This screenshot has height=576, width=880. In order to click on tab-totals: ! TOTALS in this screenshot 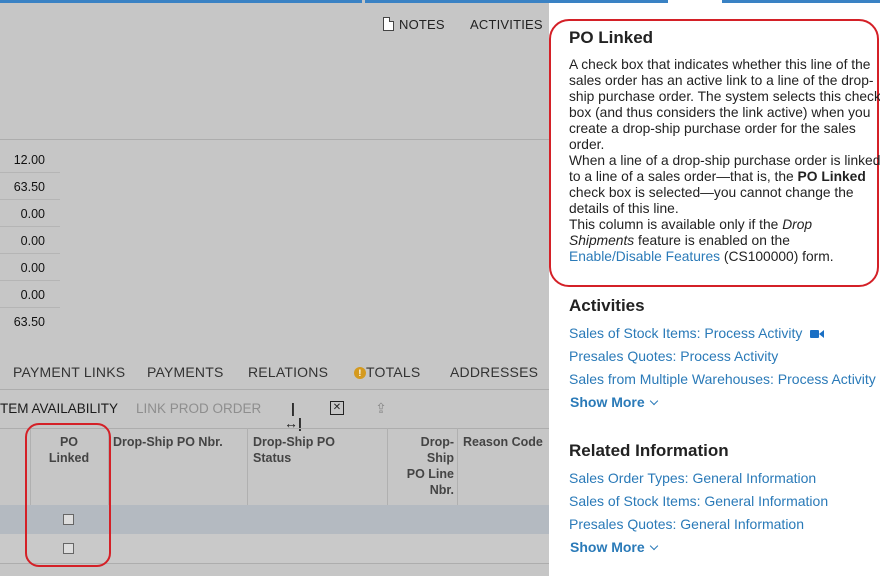, I will do `click(387, 372)`.